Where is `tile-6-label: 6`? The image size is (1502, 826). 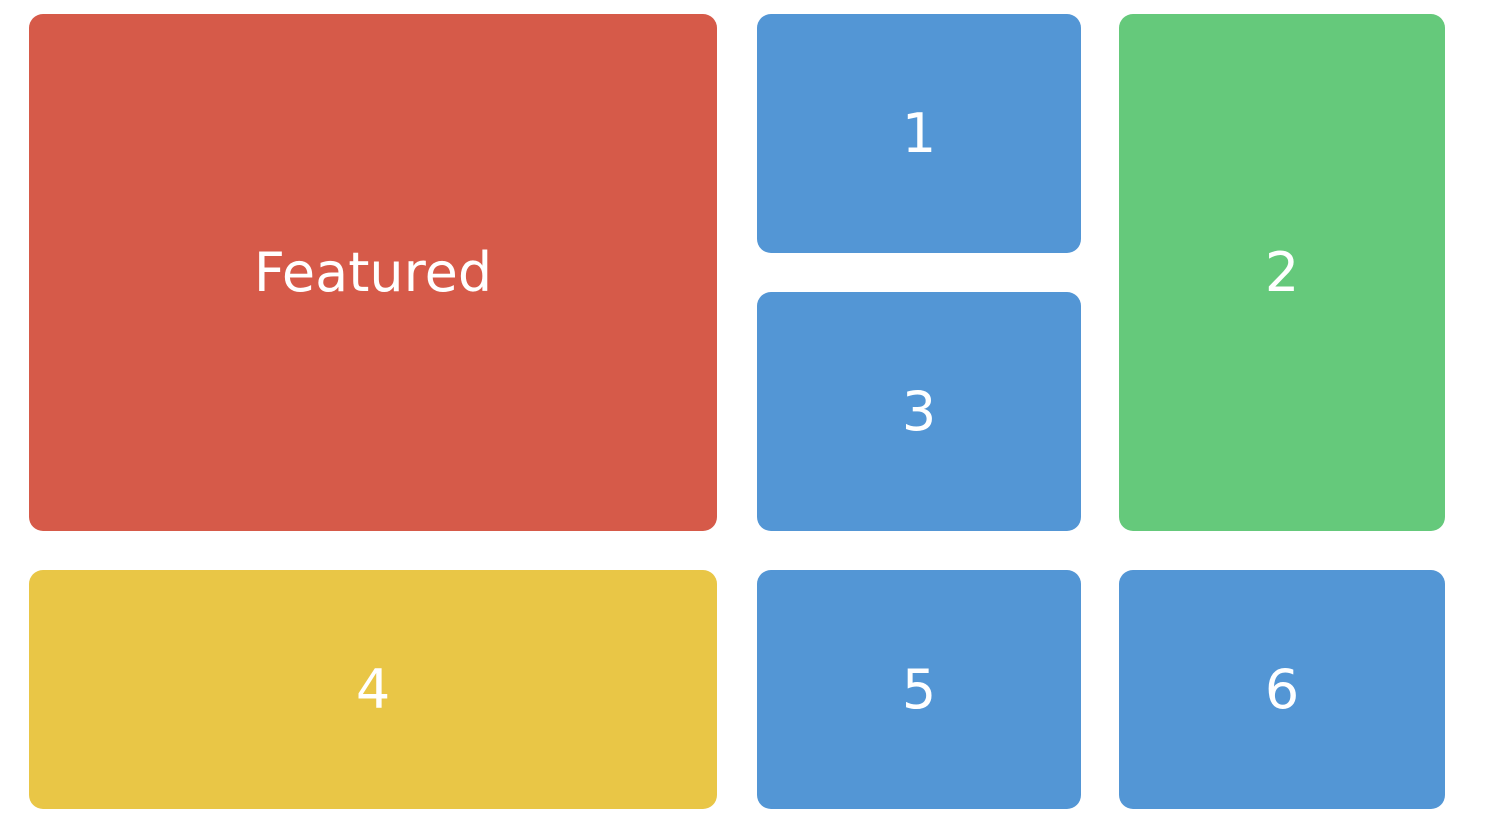 tile-6-label: 6 is located at coordinates (1282, 689).